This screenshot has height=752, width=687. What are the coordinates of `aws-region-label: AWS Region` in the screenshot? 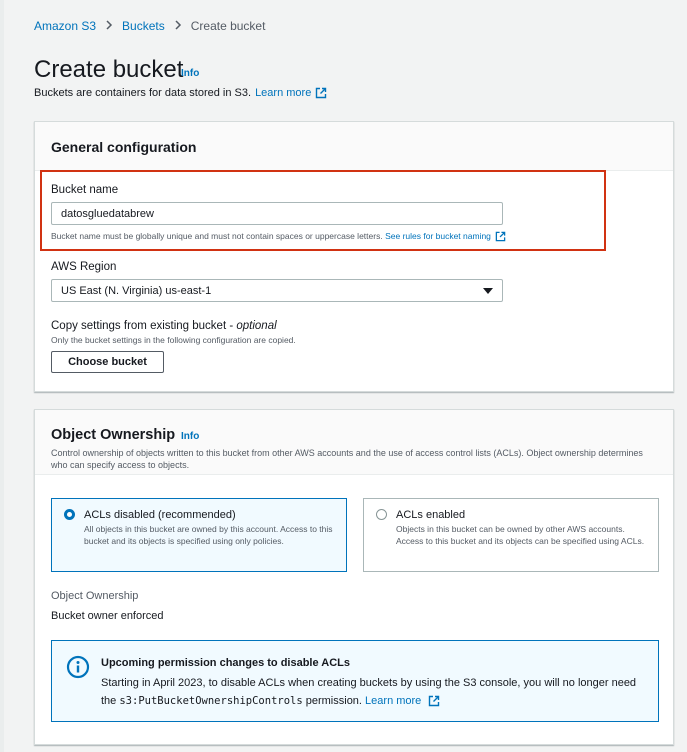 It's located at (84, 267).